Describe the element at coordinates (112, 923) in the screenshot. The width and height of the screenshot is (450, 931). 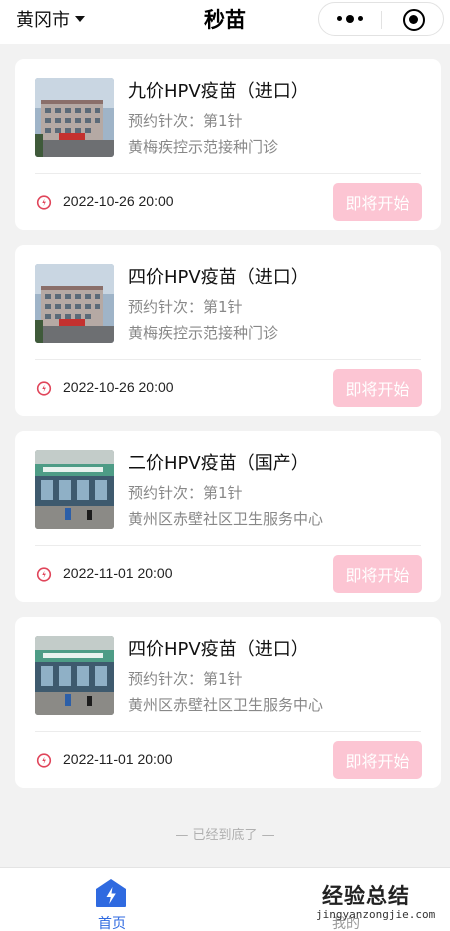
I see `tab-home-label: 首页` at that location.